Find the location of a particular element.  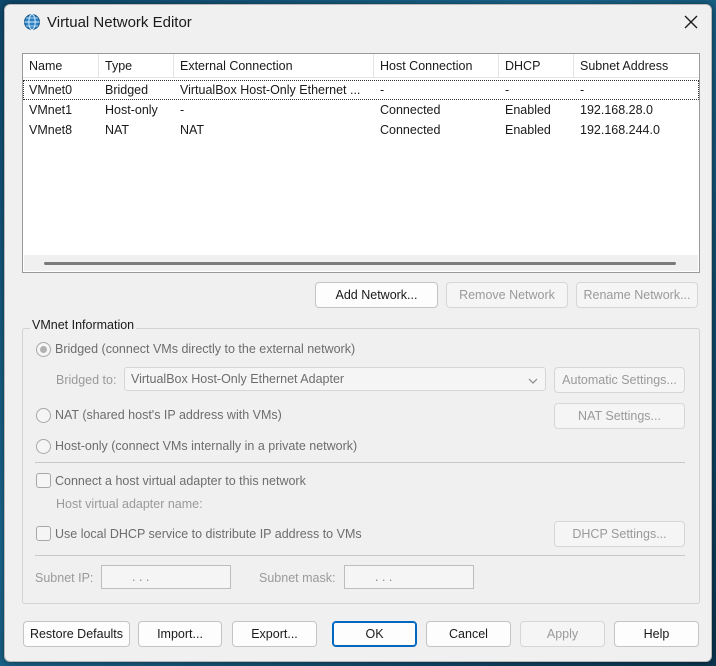

host-adapter-name-label: Host virtual adapter name: is located at coordinates (129, 504).